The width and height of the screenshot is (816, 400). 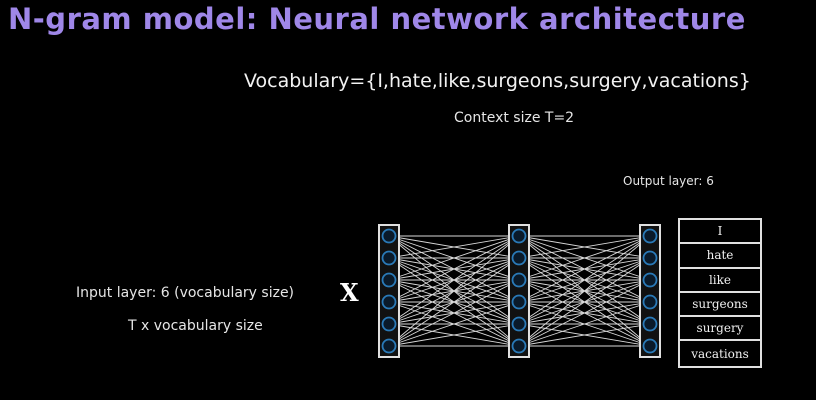 I want to click on vocab-word-cell: surgeons, so click(x=720, y=305).